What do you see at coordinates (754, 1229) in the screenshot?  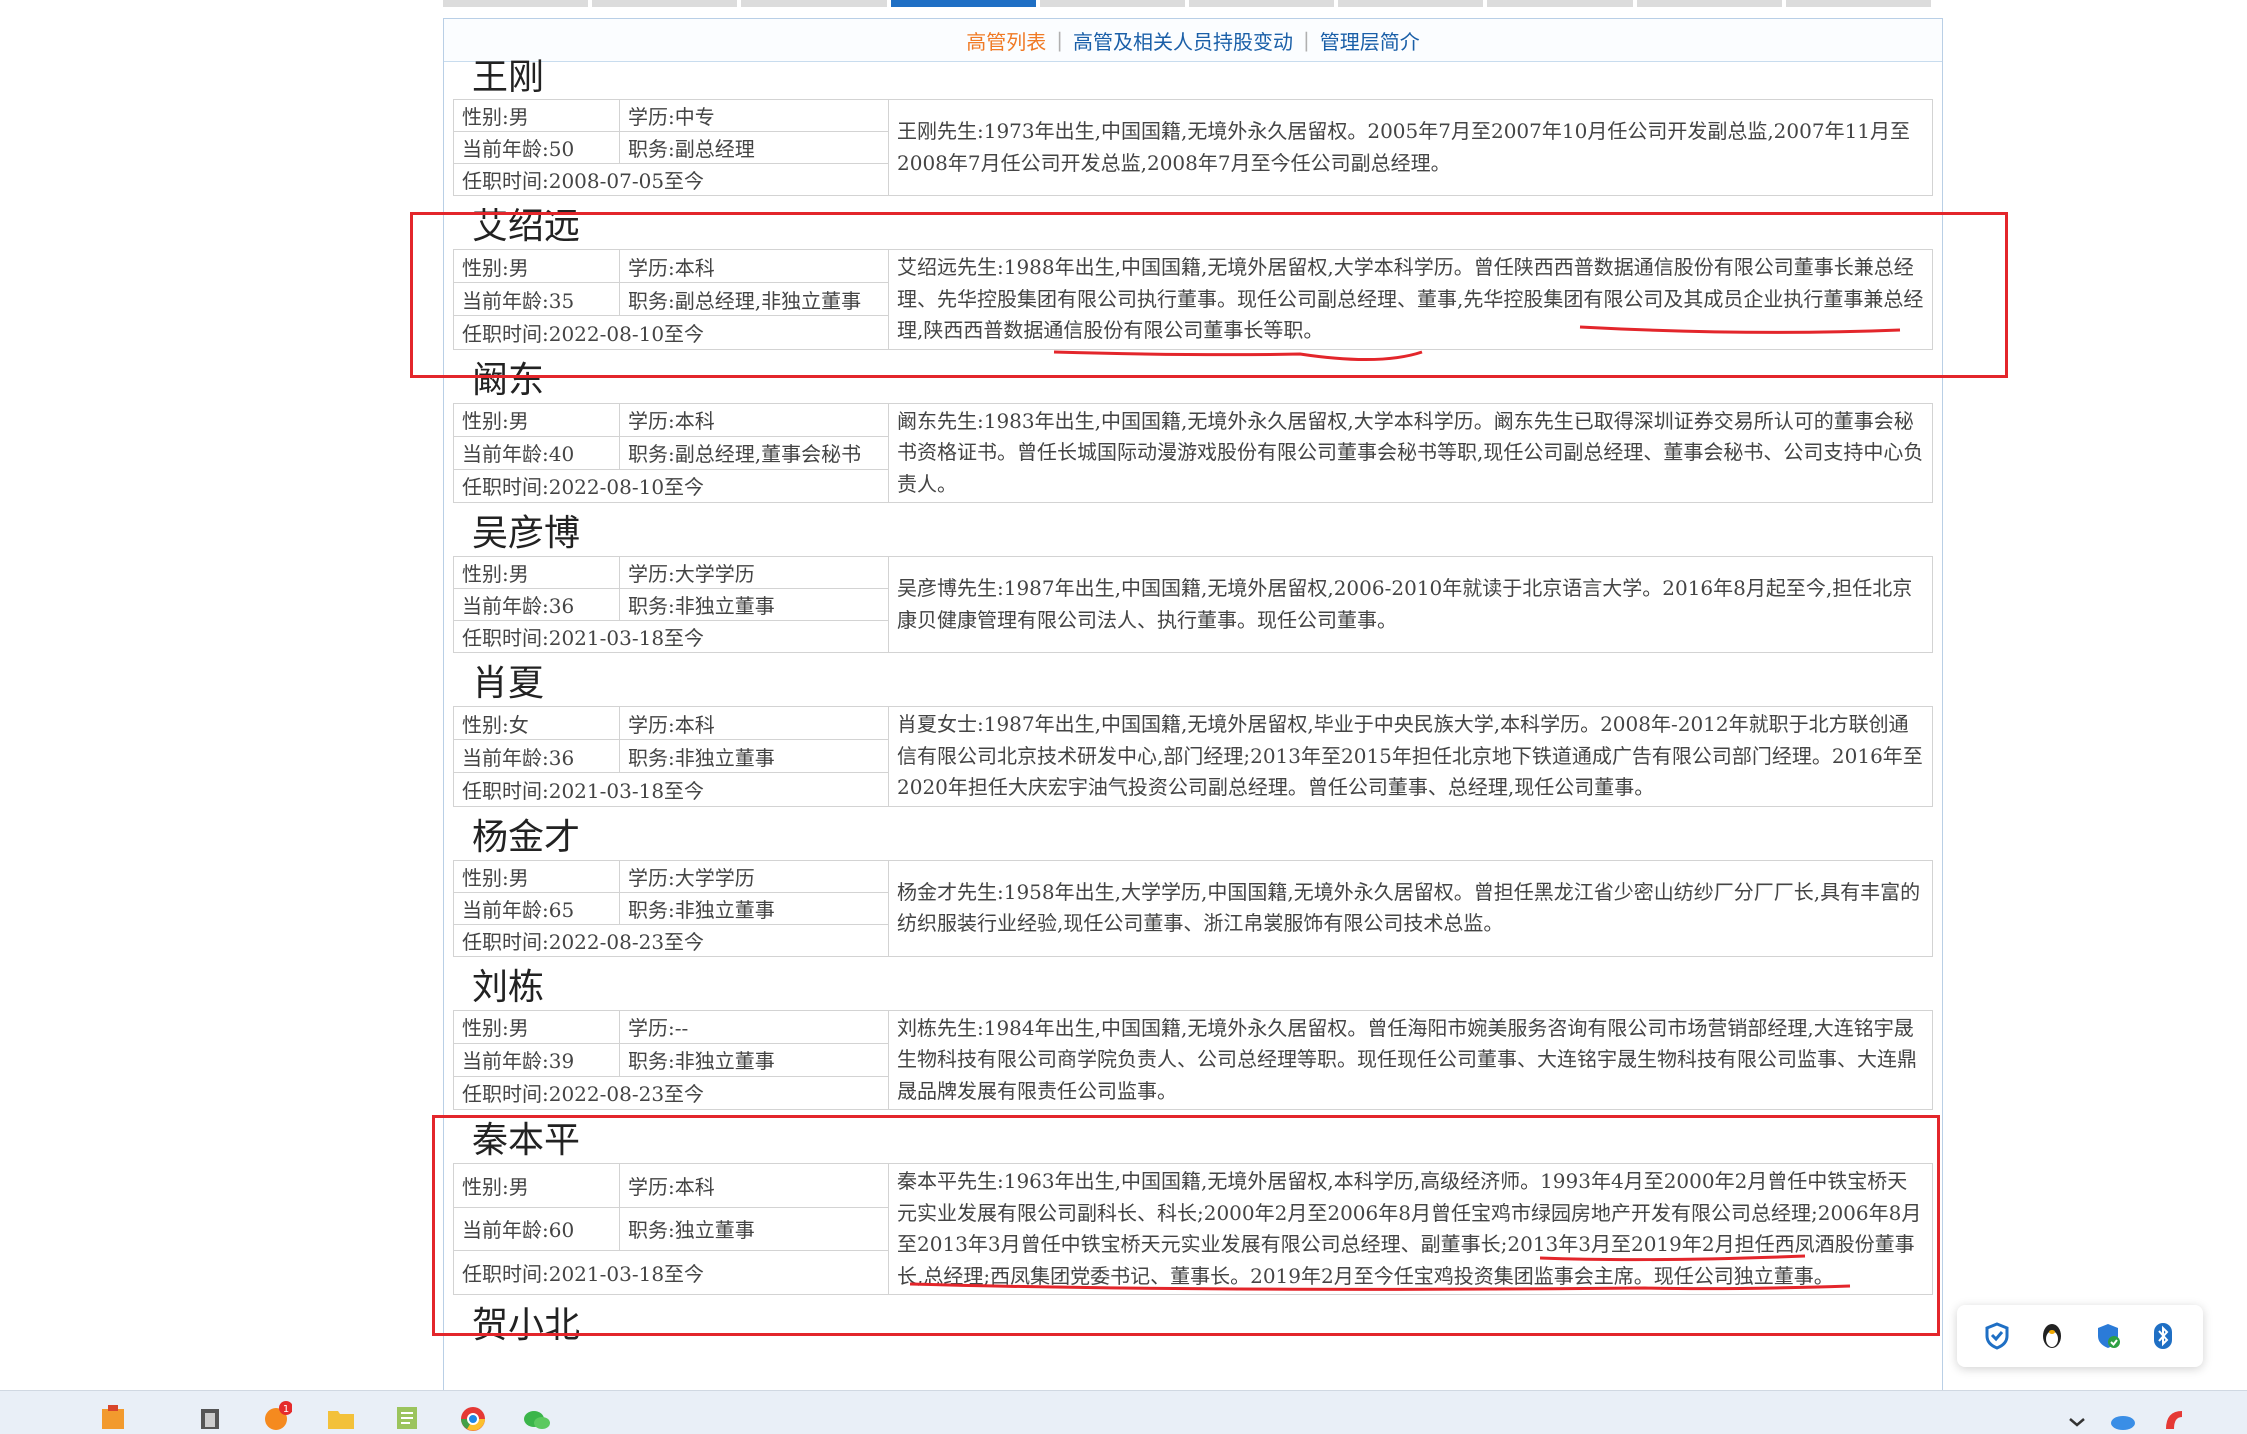 I see `position: 职务:独立董事` at bounding box center [754, 1229].